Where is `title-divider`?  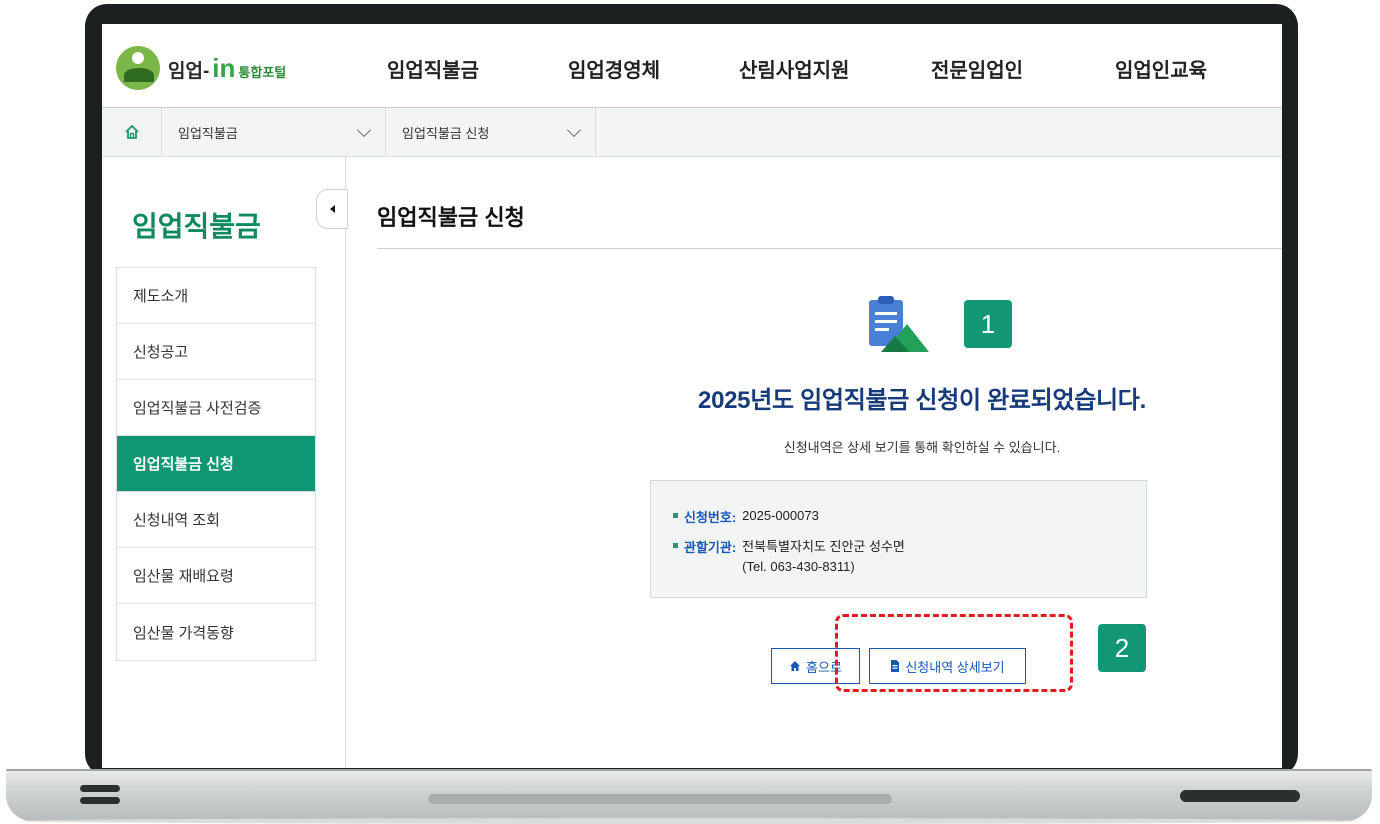
title-divider is located at coordinates (829, 248).